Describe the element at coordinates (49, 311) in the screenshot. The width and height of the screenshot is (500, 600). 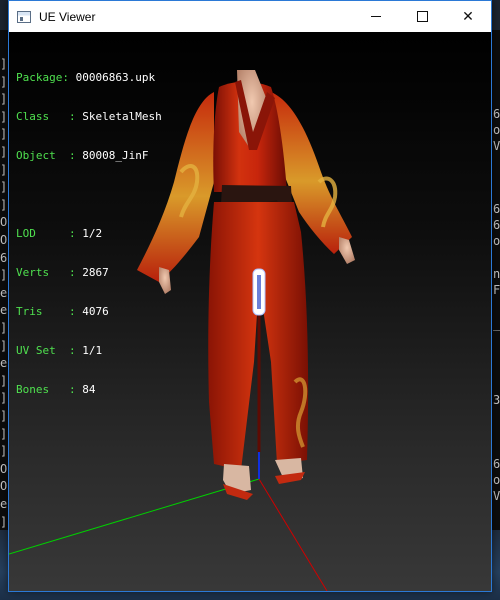
I see `tris-label: Tris :` at that location.